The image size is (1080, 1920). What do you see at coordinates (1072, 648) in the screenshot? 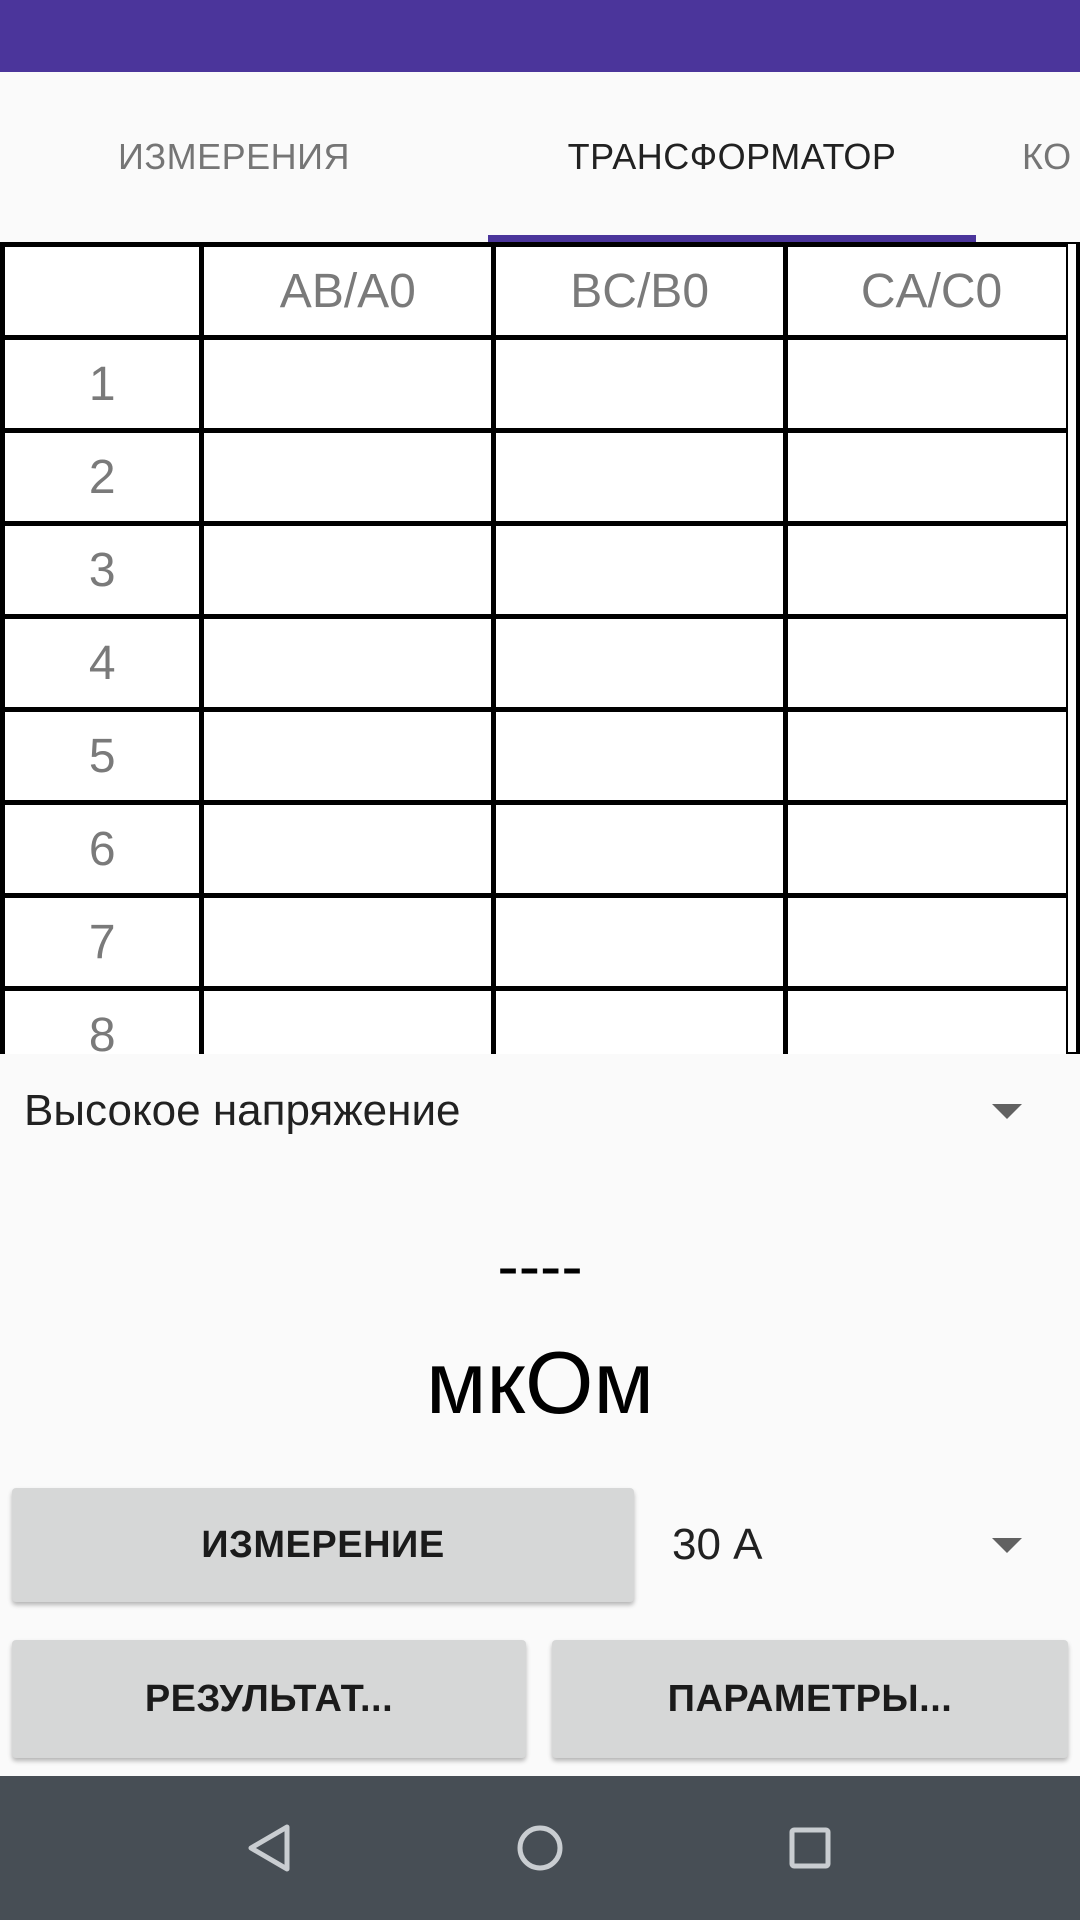
I see `table-scrollbar` at bounding box center [1072, 648].